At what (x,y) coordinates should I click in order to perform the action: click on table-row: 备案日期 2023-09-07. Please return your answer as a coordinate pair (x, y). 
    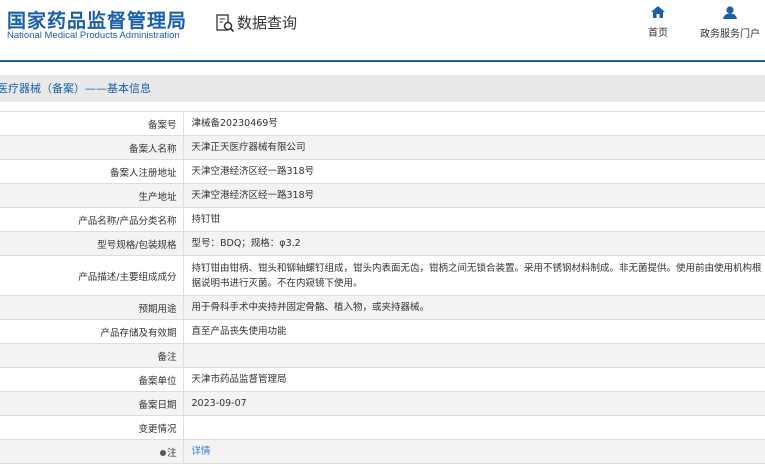
    Looking at the image, I should click on (382, 403).